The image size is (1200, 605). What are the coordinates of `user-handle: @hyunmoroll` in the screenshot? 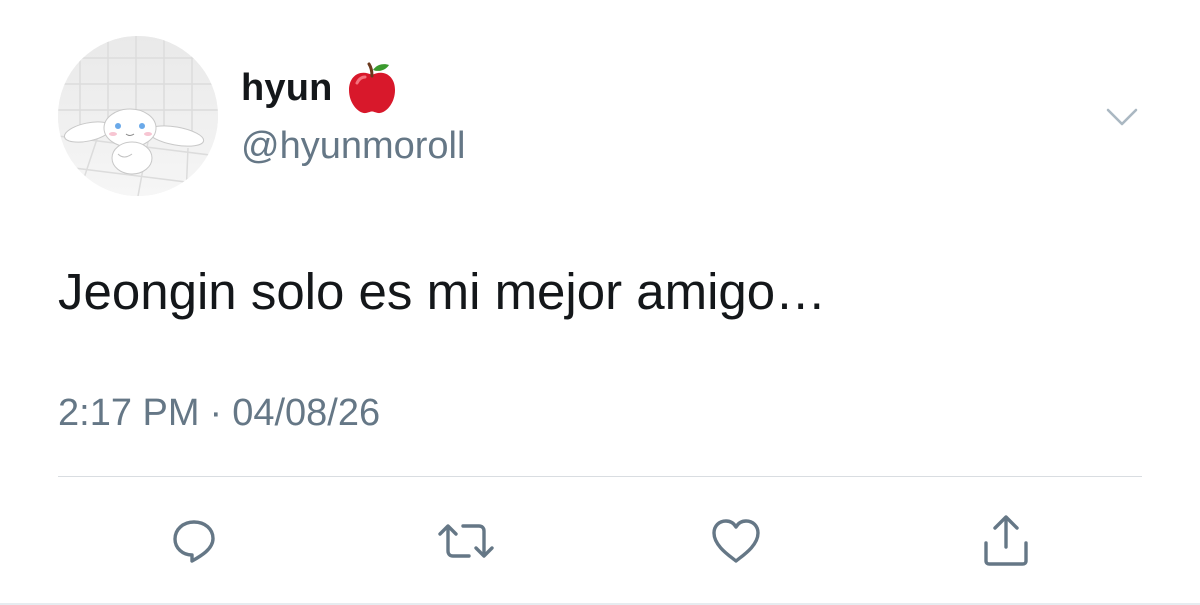 It's located at (353, 146).